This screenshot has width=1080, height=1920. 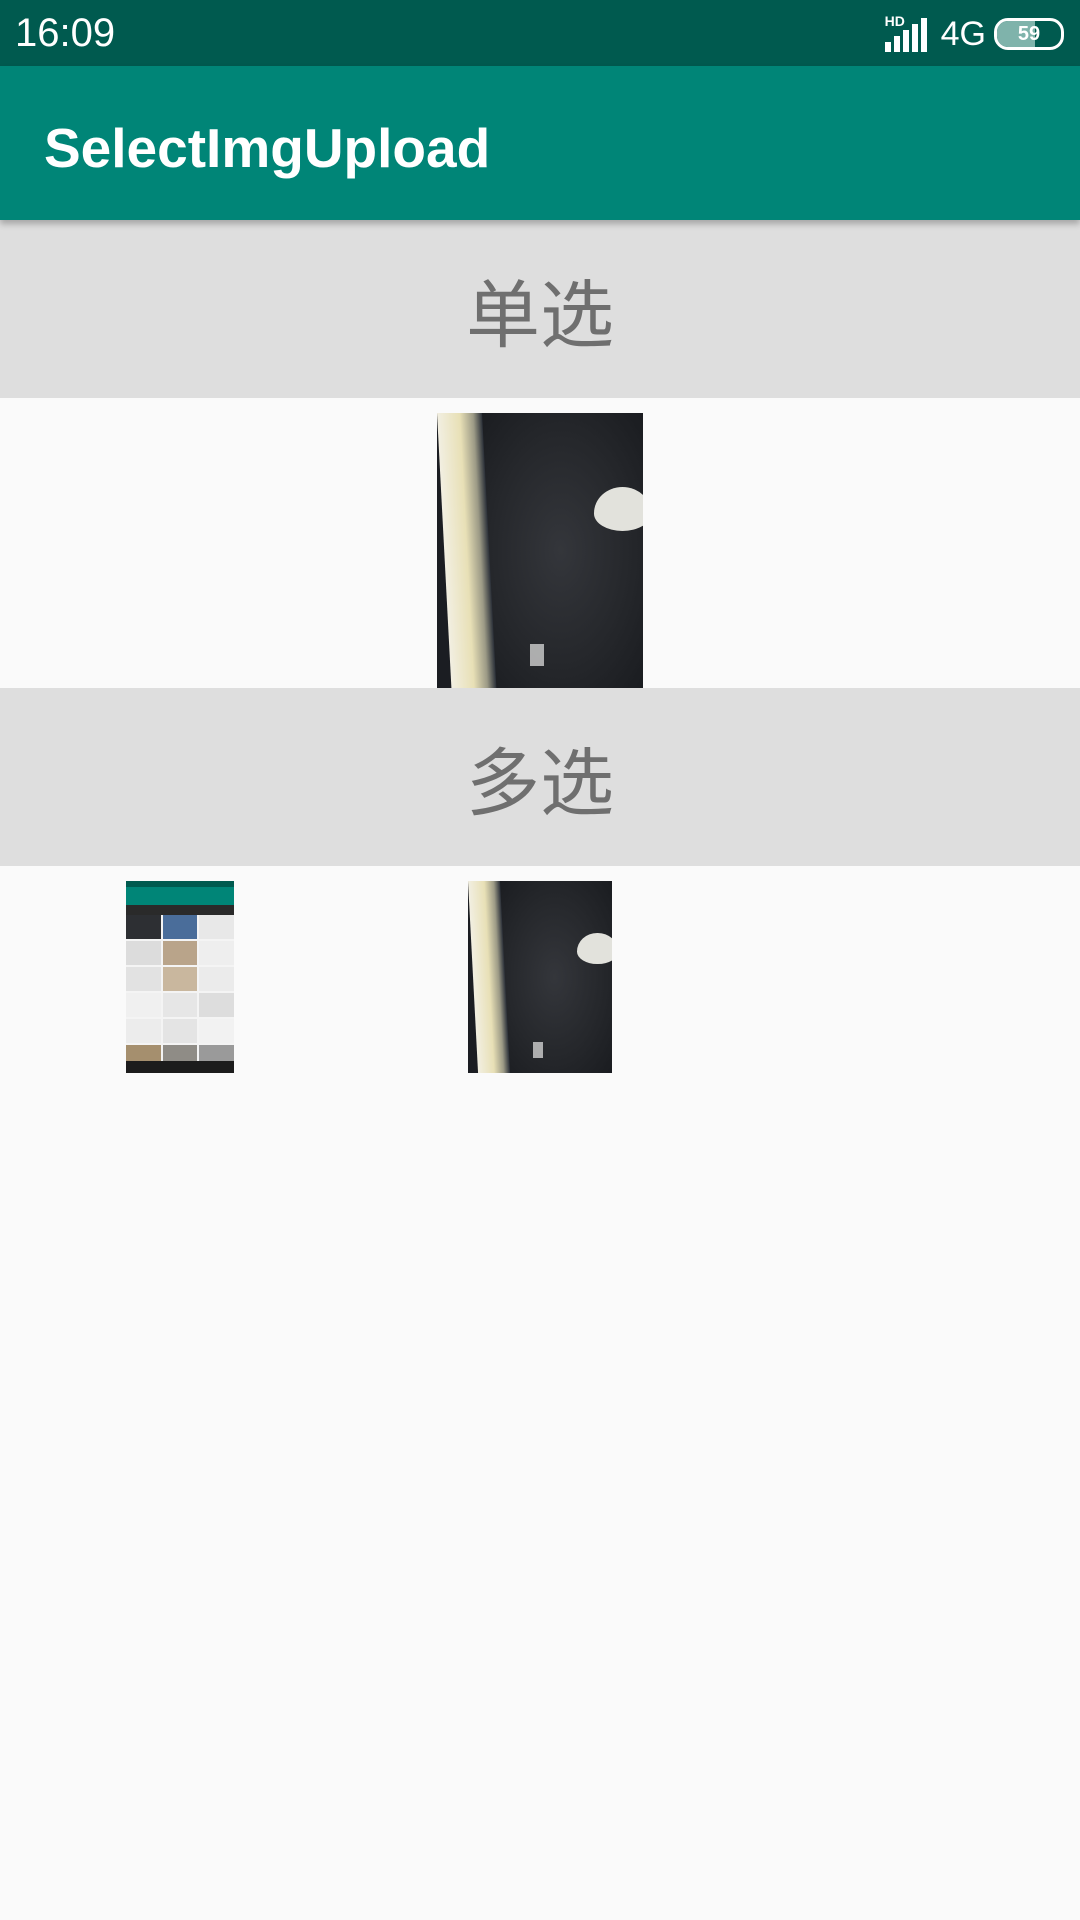 I want to click on network-type: 4G, so click(x=963, y=34).